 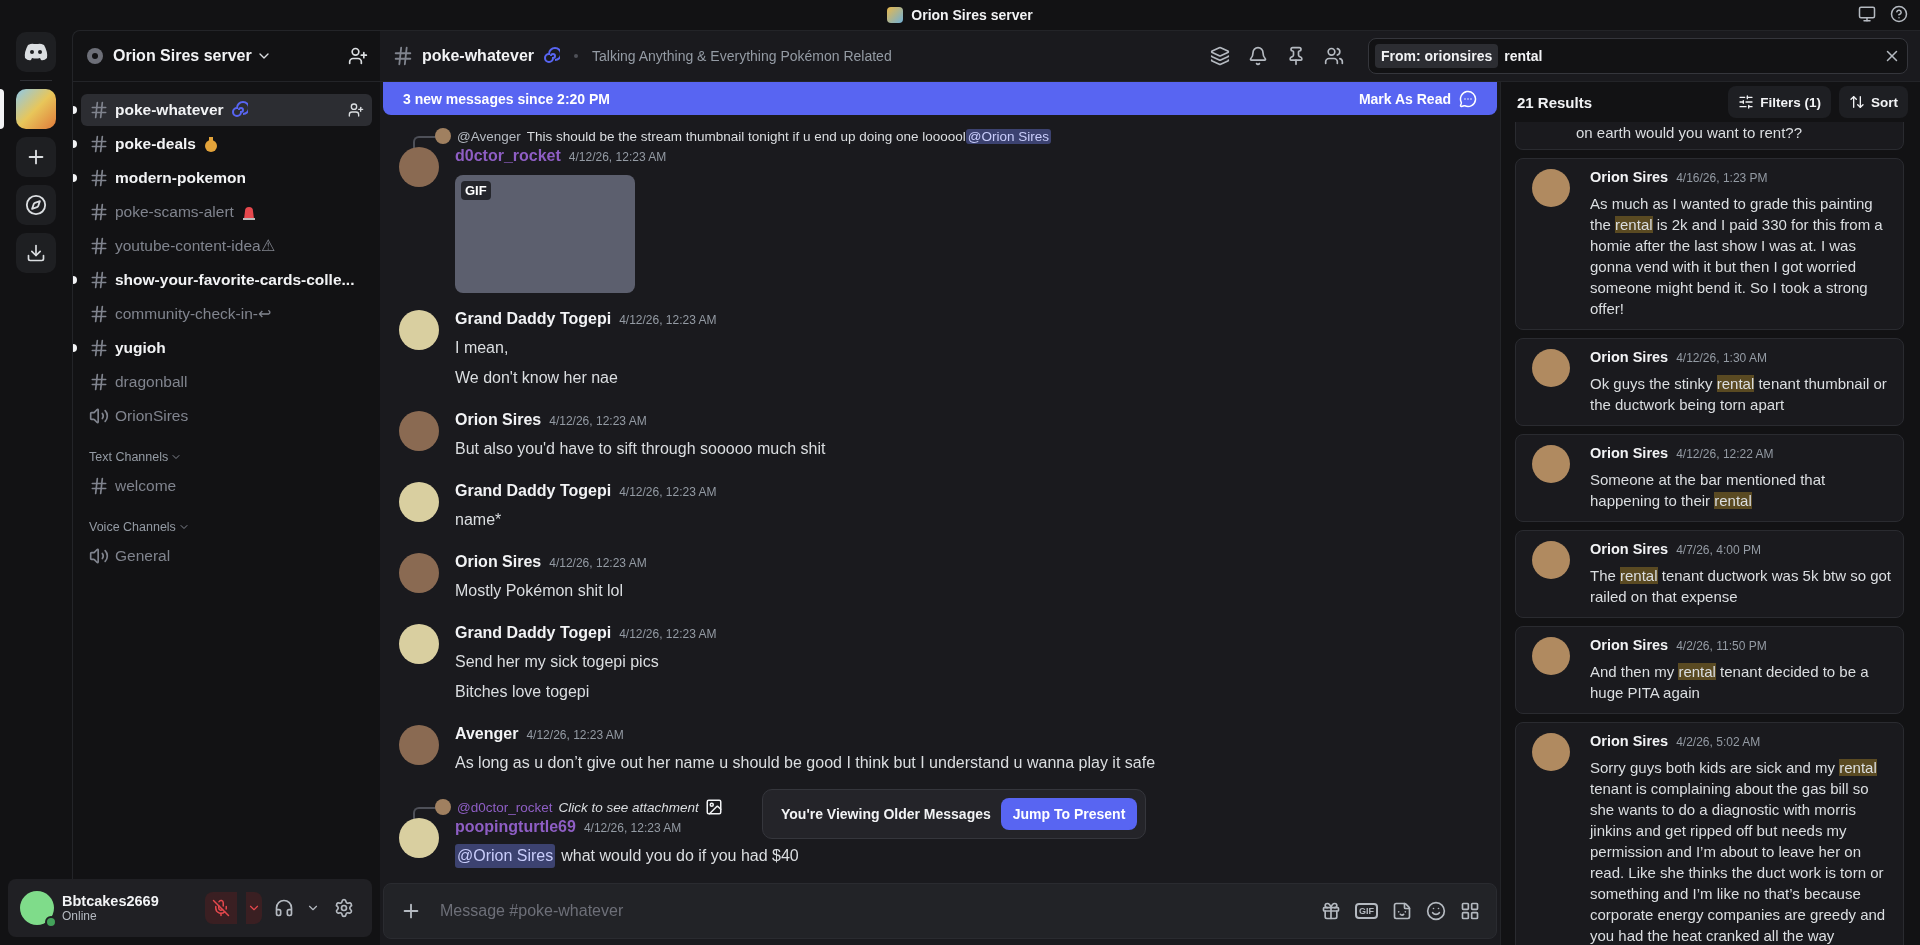 I want to click on message-author: d0ctor_rocket, so click(x=508, y=156).